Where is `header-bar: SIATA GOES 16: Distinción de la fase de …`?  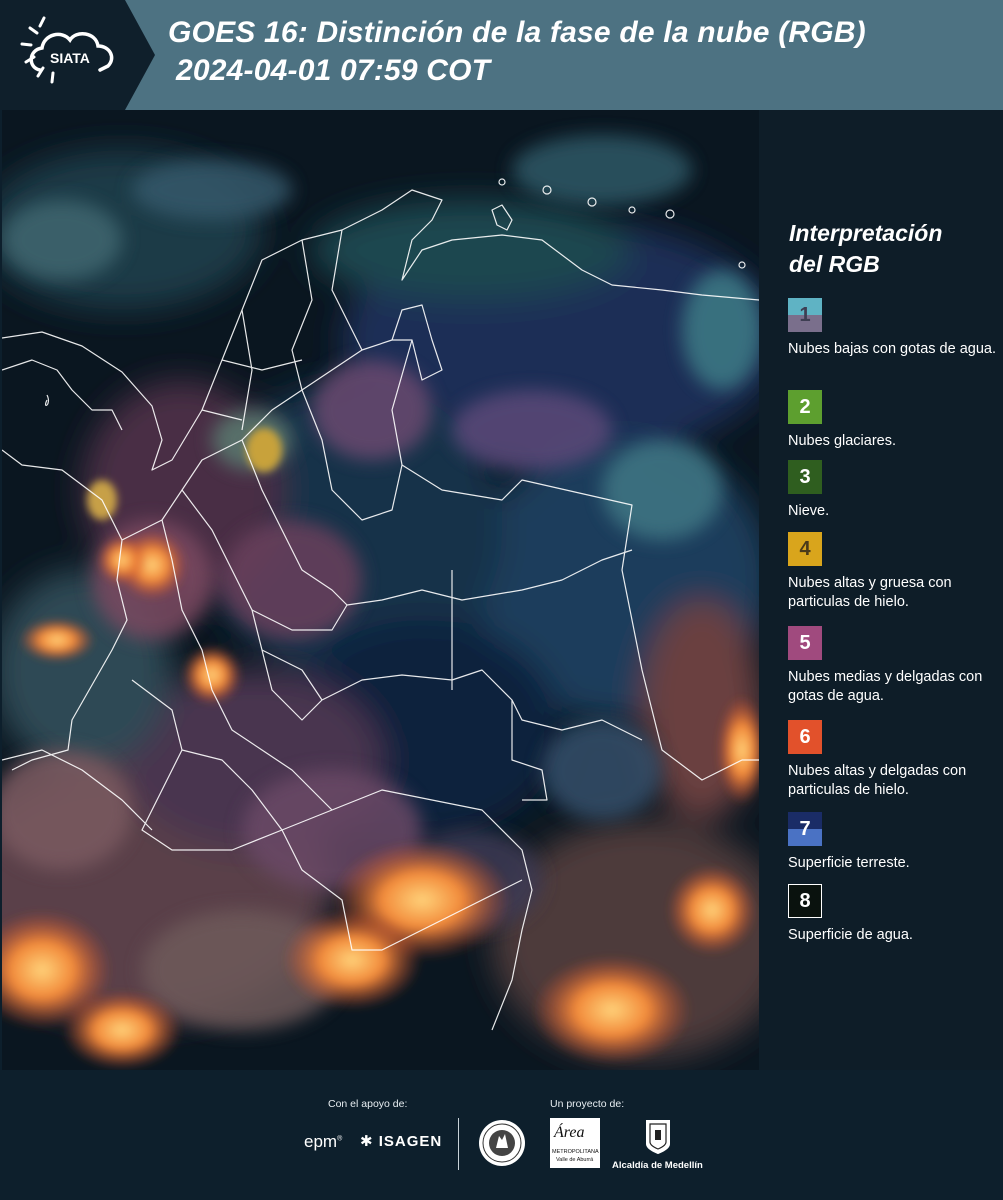 header-bar: SIATA GOES 16: Distinción de la fase de … is located at coordinates (501, 55).